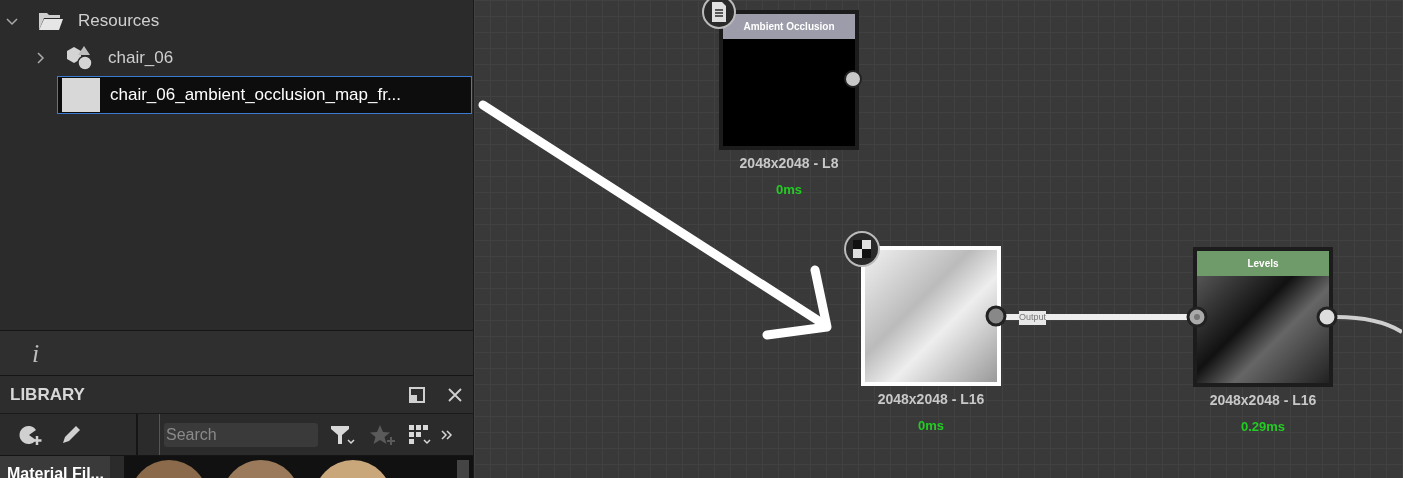 This screenshot has height=478, width=1403. Describe the element at coordinates (30, 434) in the screenshot. I see `add-shape-icon` at that location.